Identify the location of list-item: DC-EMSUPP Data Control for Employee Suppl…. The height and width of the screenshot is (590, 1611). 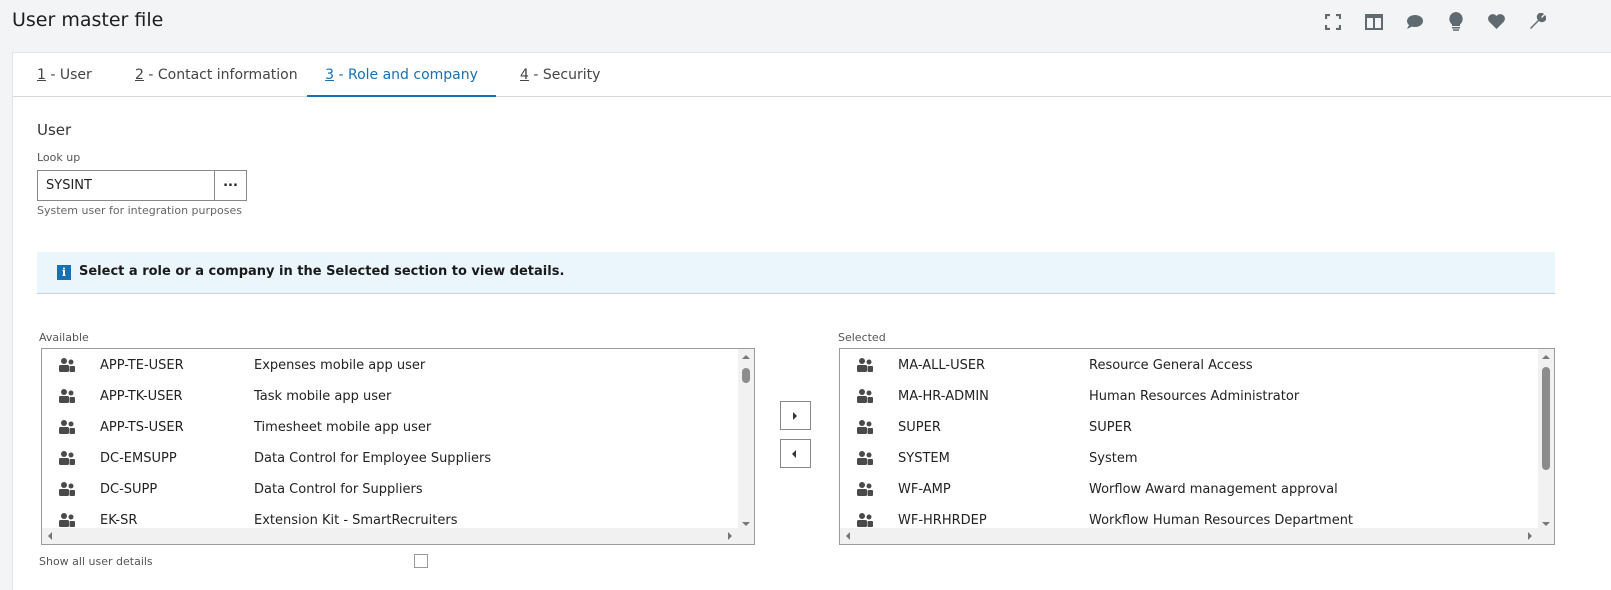
(398, 459).